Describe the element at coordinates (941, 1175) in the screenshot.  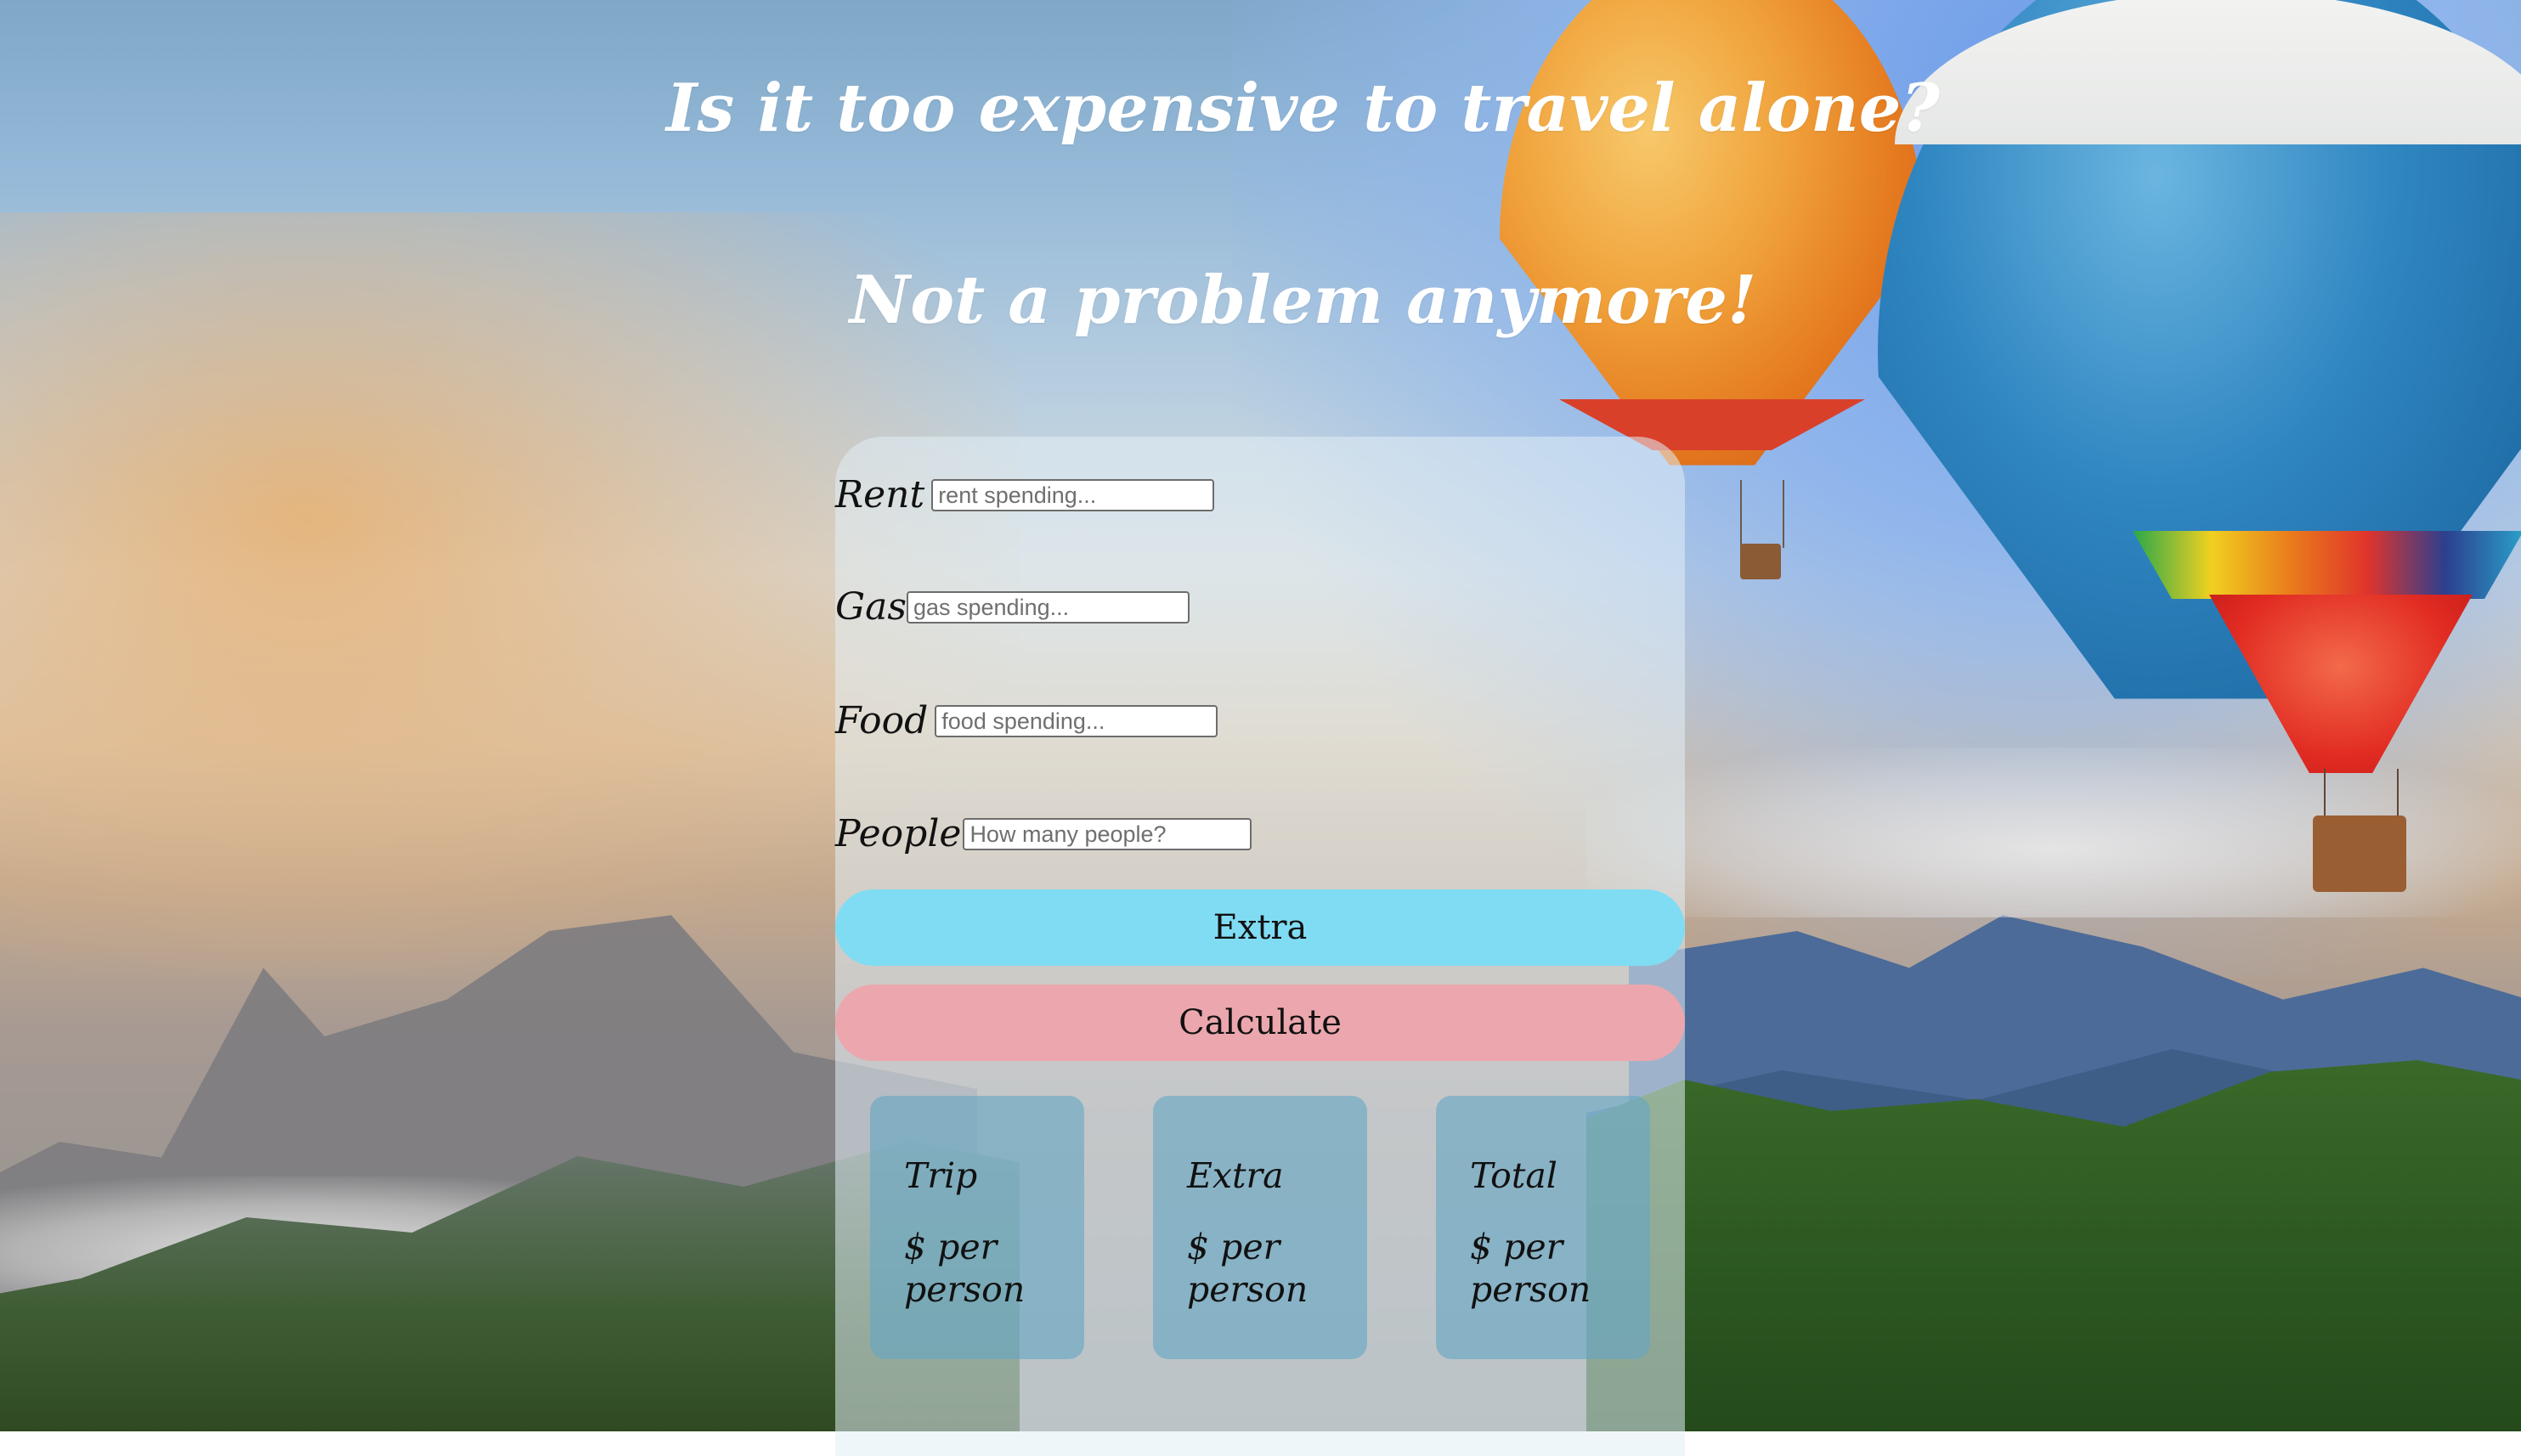
I see `trip-result-title: Trip` at that location.